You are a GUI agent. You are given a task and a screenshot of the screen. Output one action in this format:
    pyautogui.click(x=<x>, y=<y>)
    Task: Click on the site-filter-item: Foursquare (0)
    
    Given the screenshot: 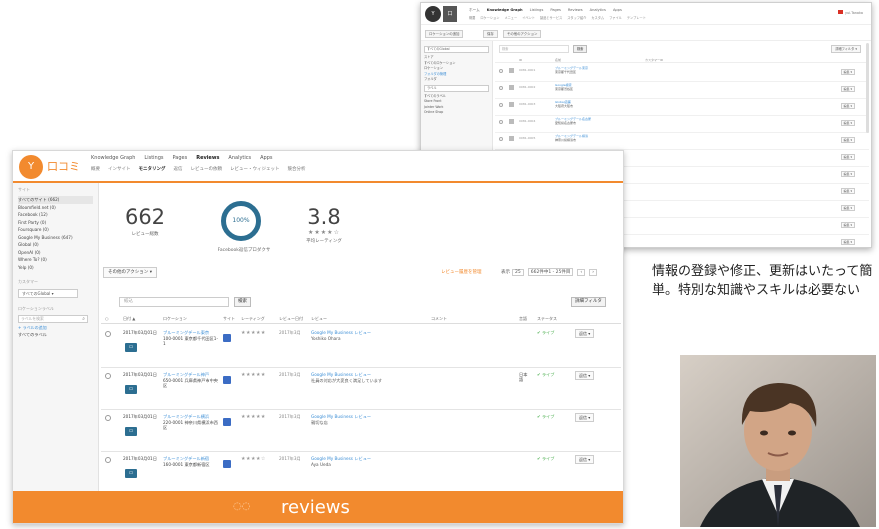 What is the action you would take?
    pyautogui.click(x=55, y=230)
    